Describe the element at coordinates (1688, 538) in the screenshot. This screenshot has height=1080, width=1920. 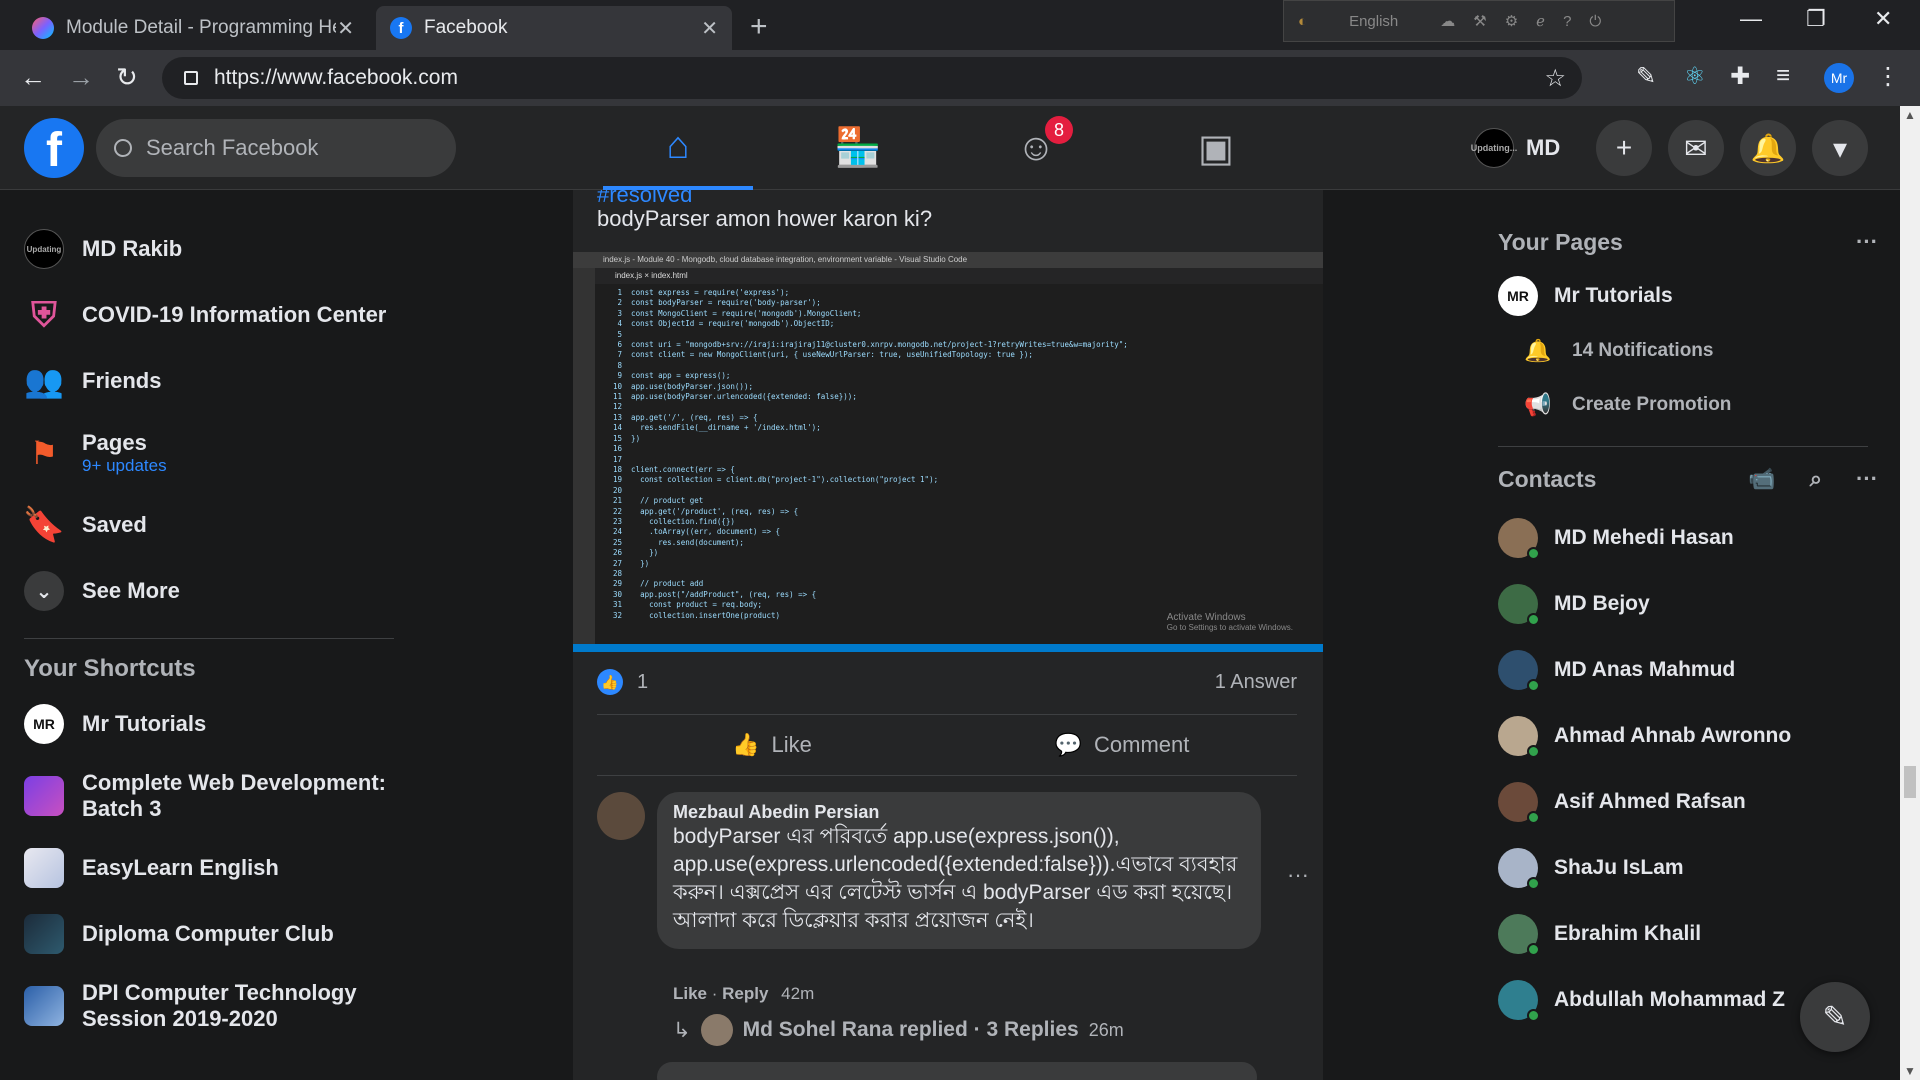
I see `contact-item: MD Mehedi Hasan` at that location.